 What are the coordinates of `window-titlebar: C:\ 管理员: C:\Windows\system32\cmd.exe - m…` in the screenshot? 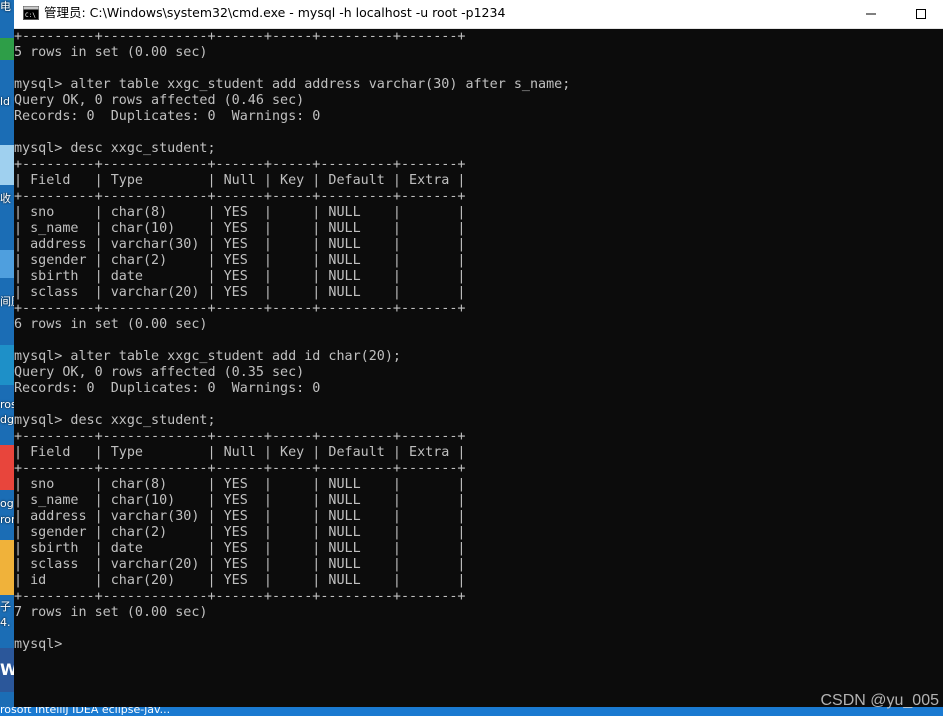 It's located at (478, 14).